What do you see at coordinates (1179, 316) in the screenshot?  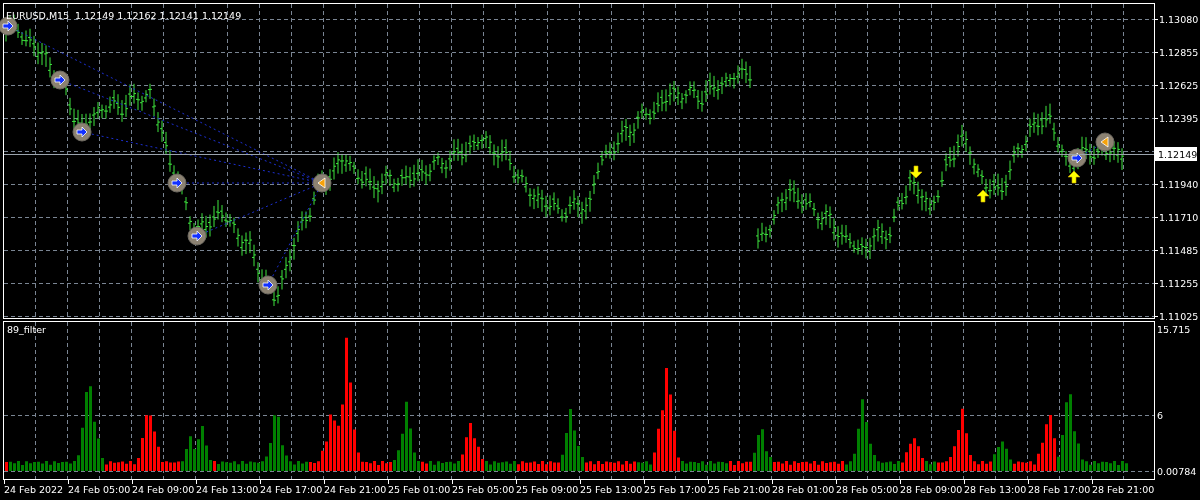 I see `price-axis-label: 1.11025` at bounding box center [1179, 316].